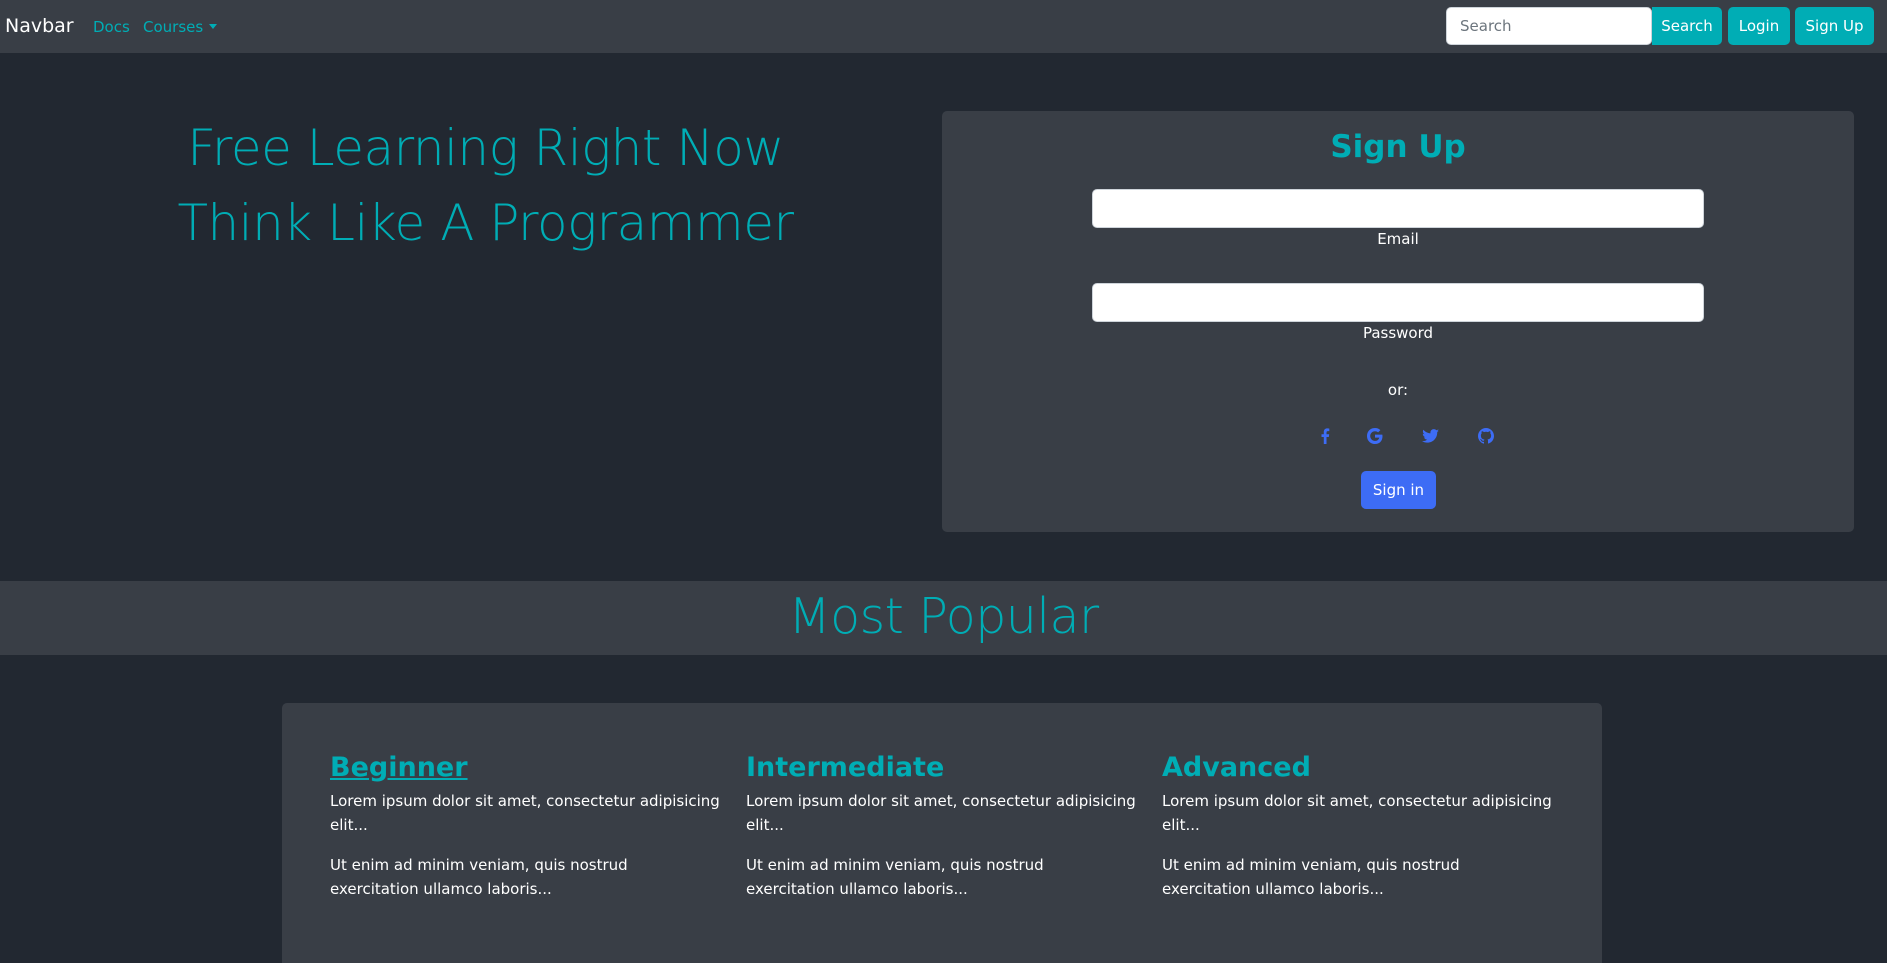  Describe the element at coordinates (1687, 26) in the screenshot. I see `search-button: Search` at that location.